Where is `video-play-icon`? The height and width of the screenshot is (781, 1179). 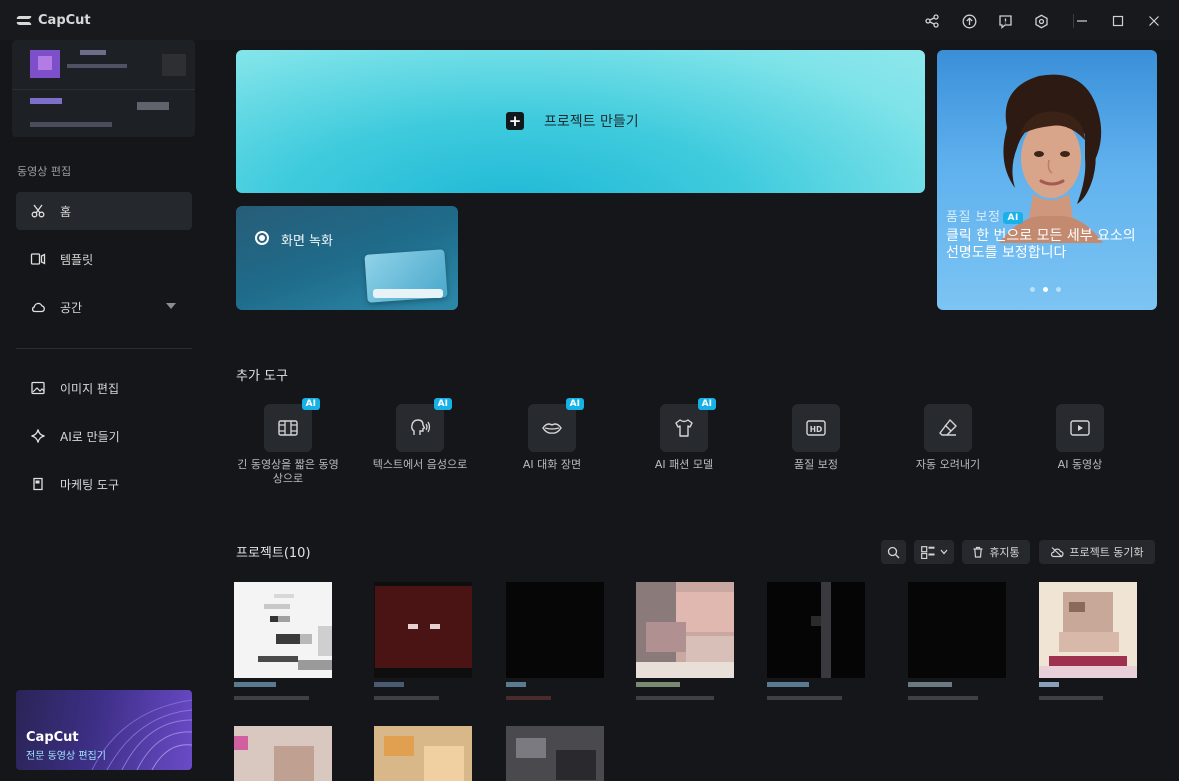 video-play-icon is located at coordinates (1080, 428).